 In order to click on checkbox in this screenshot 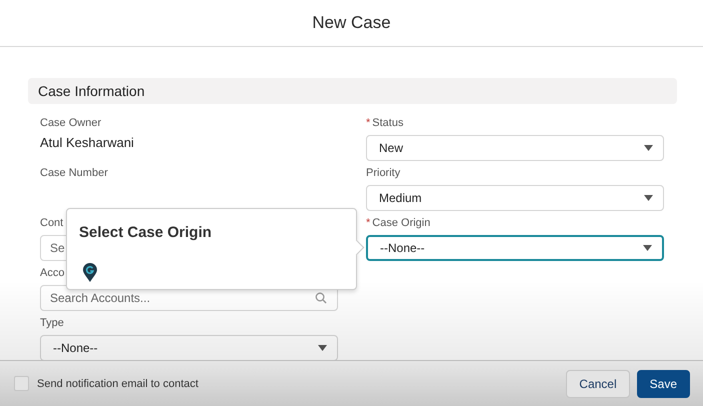, I will do `click(21, 383)`.